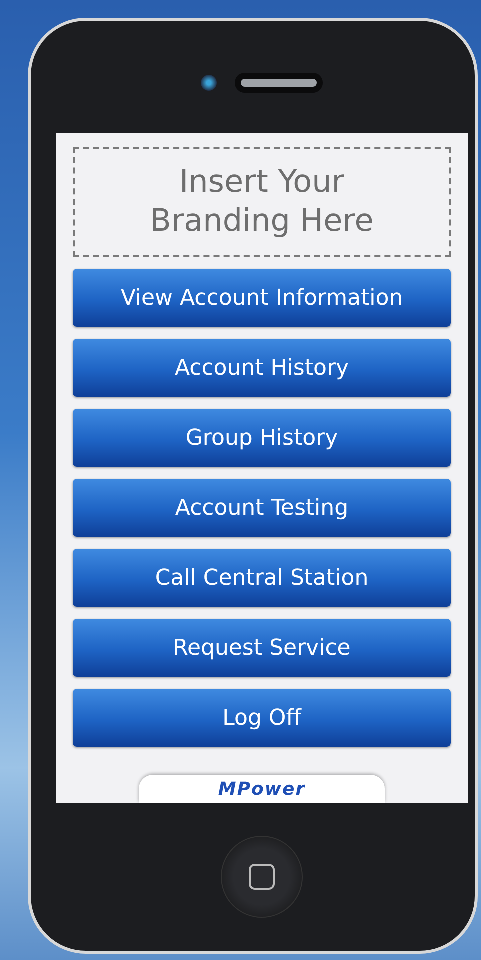  I want to click on menu-button: View Account Information, so click(262, 298).